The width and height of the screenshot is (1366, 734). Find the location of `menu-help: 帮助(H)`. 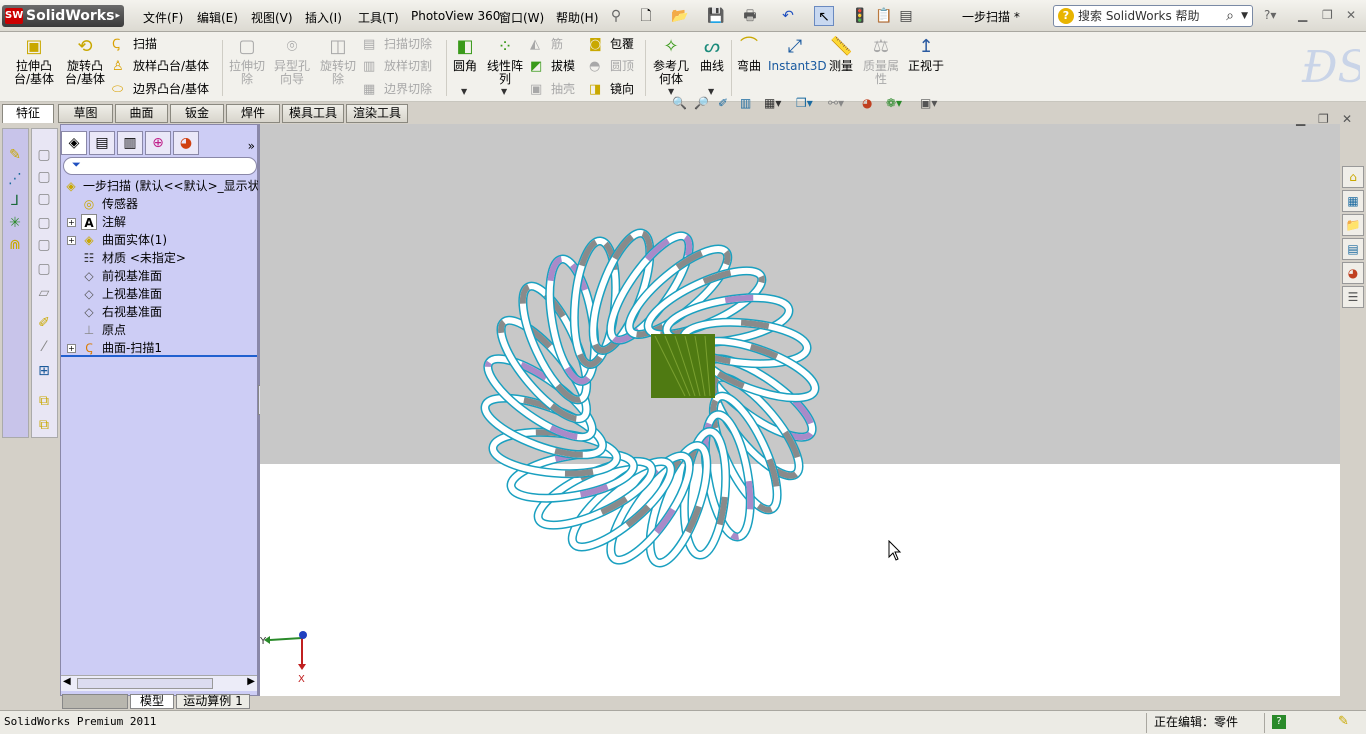

menu-help: 帮助(H) is located at coordinates (577, 17).